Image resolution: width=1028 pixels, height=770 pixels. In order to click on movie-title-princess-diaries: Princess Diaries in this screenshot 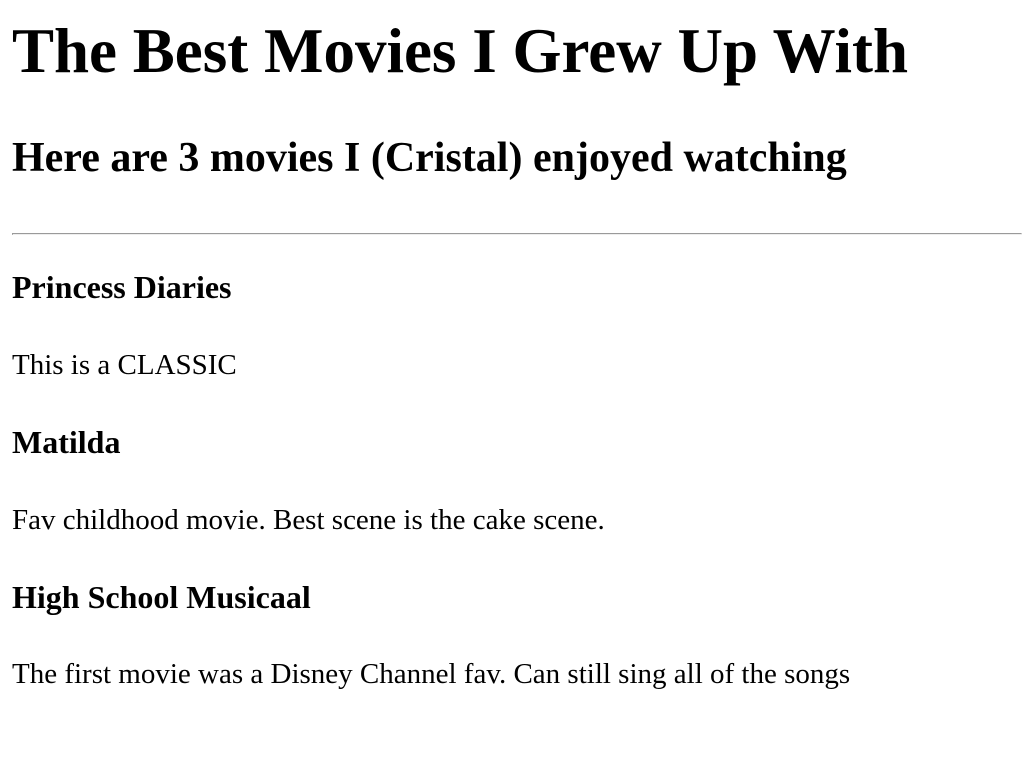, I will do `click(122, 287)`.